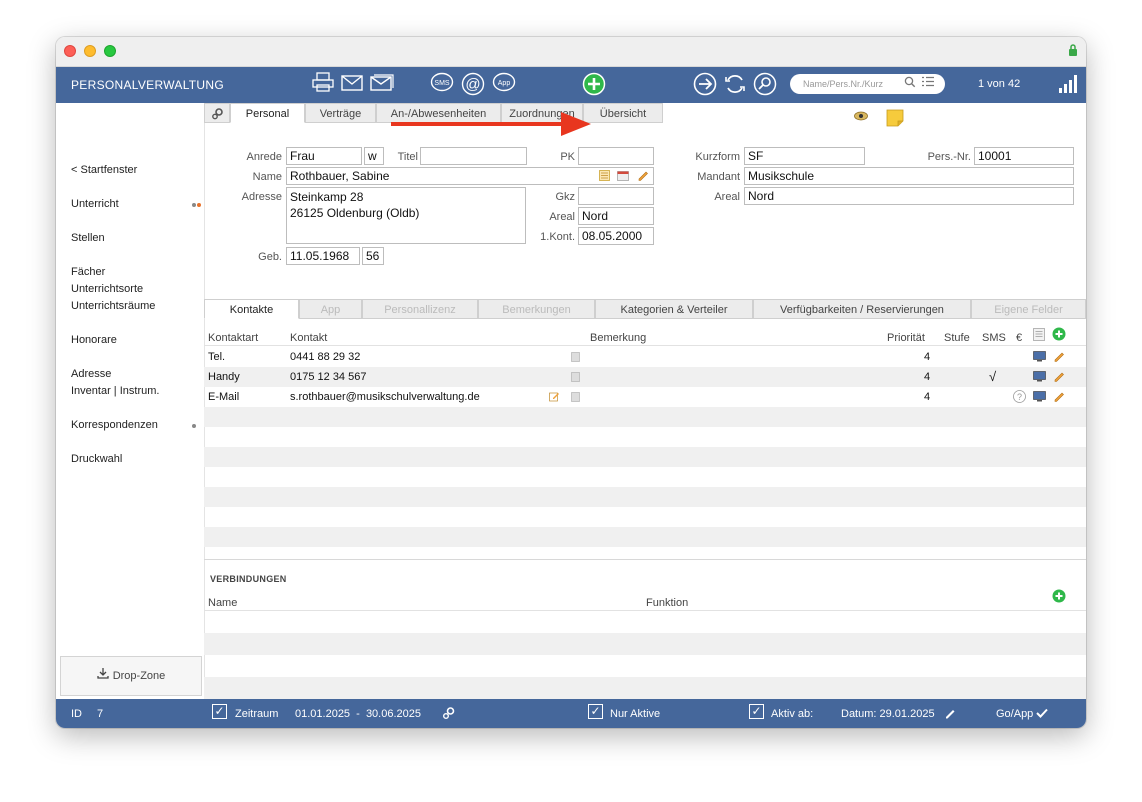 Image resolution: width=1142 pixels, height=802 pixels. I want to click on forward-arrow-icon, so click(705, 84).